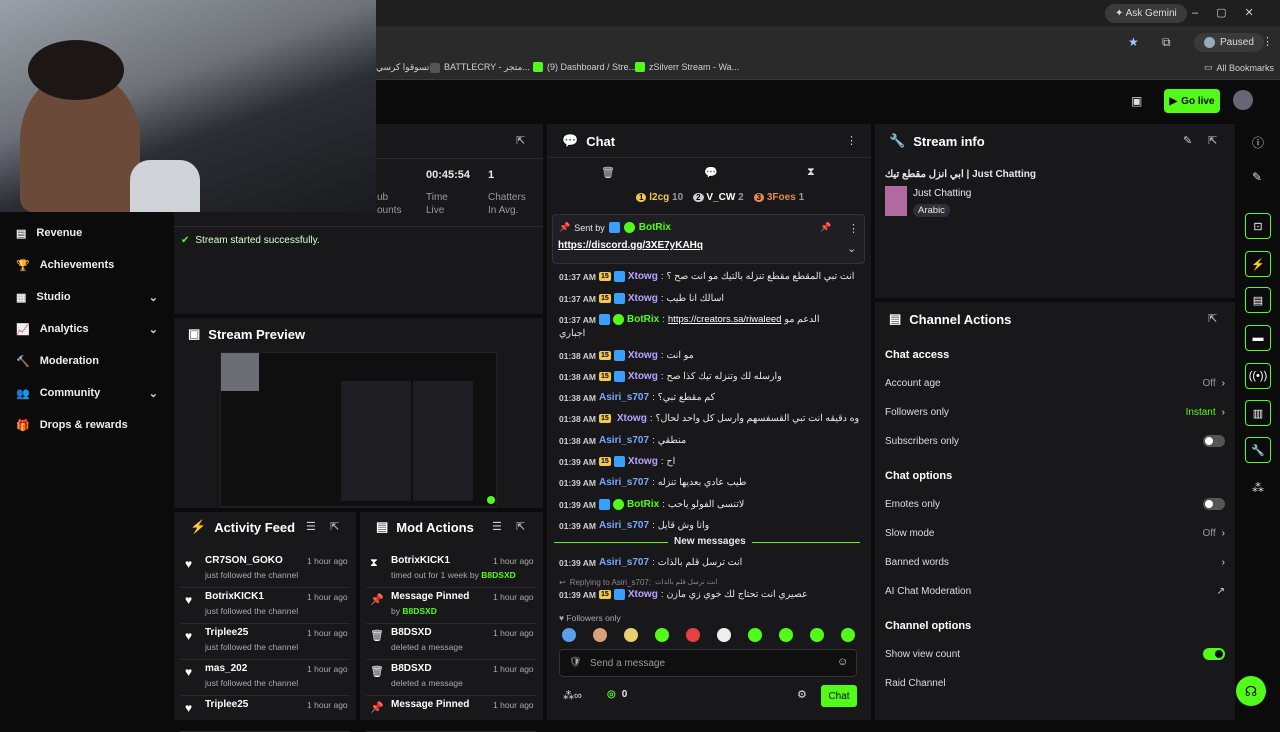 This screenshot has height=732, width=1280. What do you see at coordinates (1055, 683) in the screenshot?
I see `raid-channel-row: Raid Channel` at bounding box center [1055, 683].